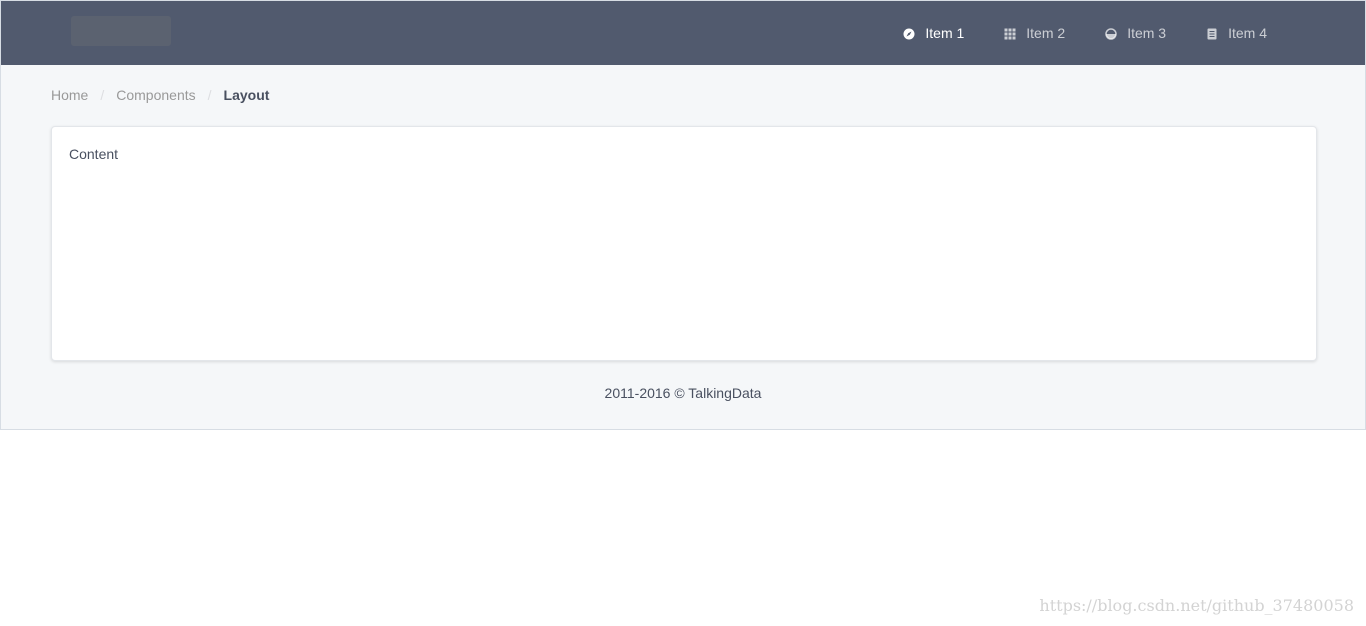  Describe the element at coordinates (1247, 33) in the screenshot. I see `menu-item-label: Item 4` at that location.